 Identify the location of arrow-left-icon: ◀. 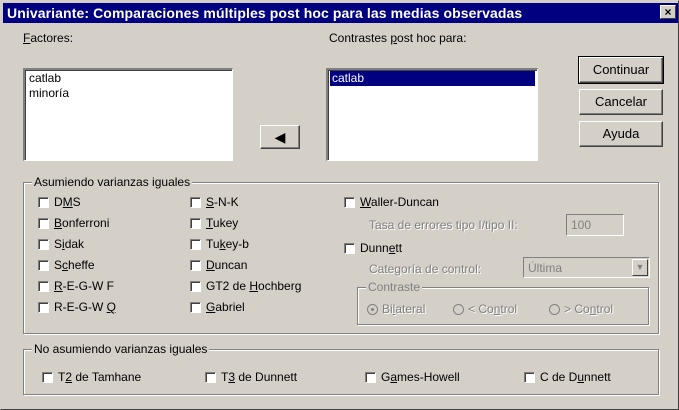
(280, 137).